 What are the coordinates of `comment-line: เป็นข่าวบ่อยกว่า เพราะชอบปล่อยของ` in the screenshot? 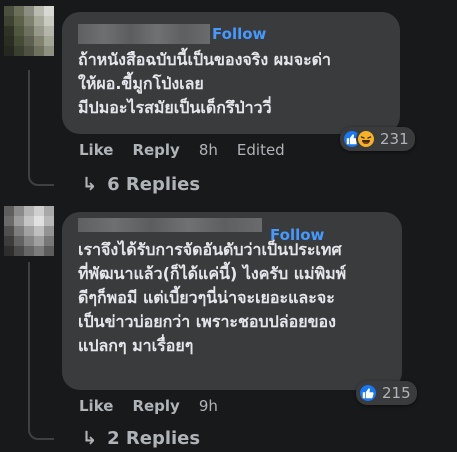 It's located at (207, 321).